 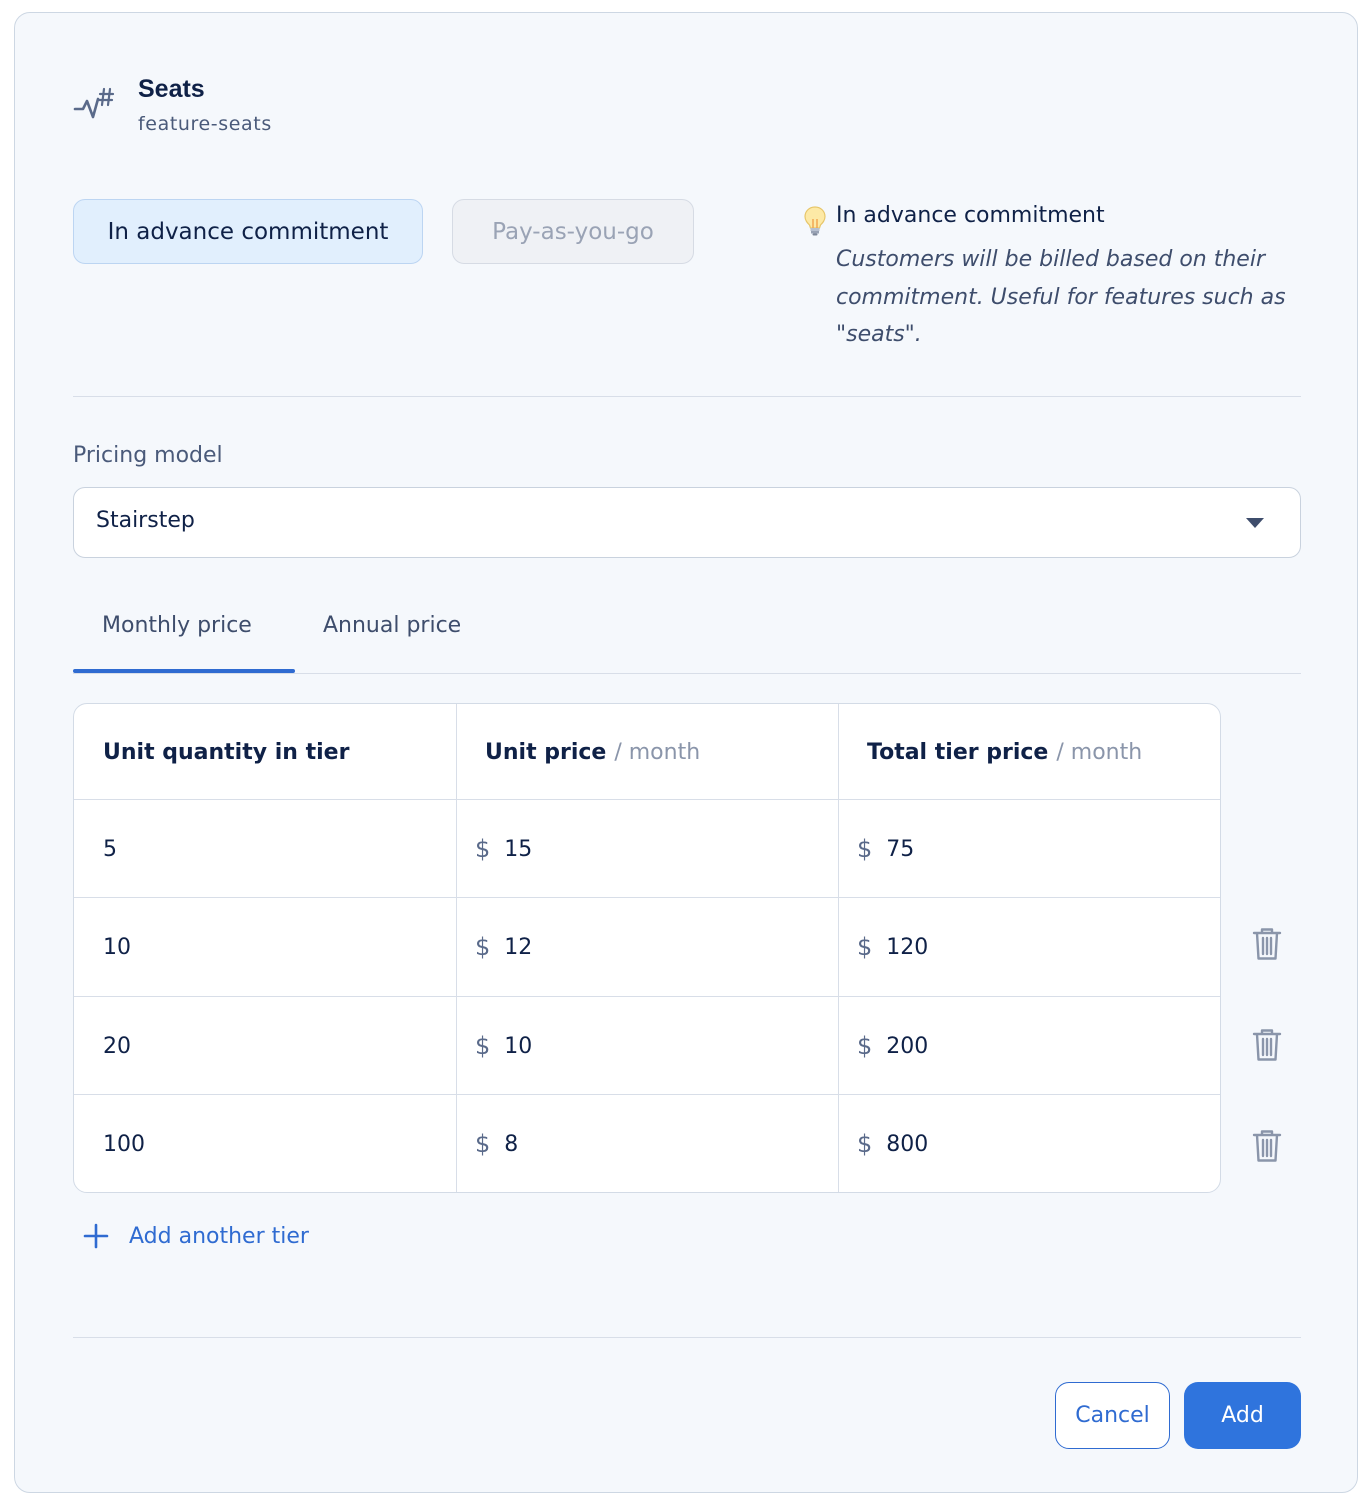 What do you see at coordinates (265, 1143) in the screenshot?
I see `tier-quantity-input: 100` at bounding box center [265, 1143].